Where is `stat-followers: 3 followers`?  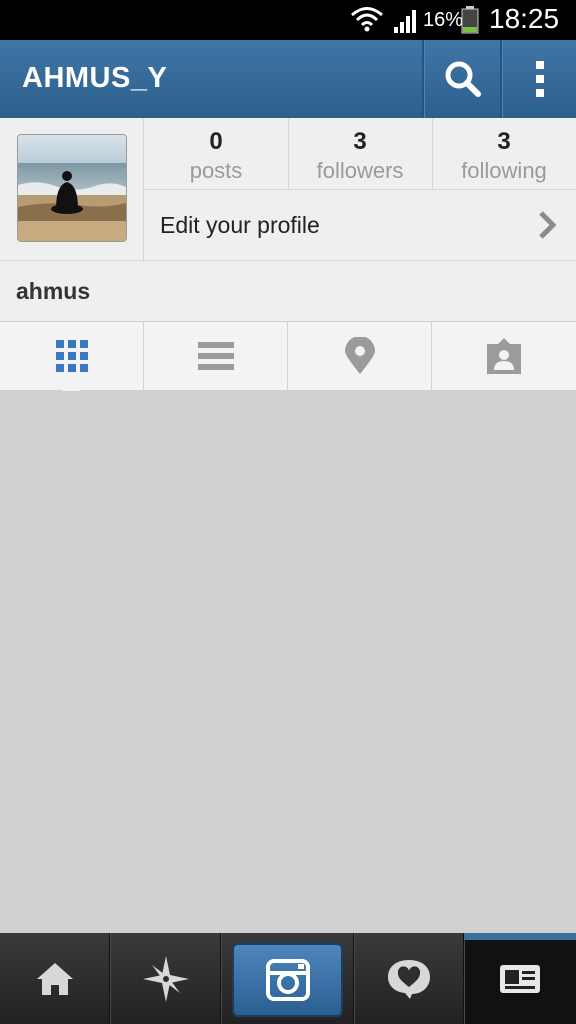
stat-followers: 3 followers is located at coordinates (360, 154).